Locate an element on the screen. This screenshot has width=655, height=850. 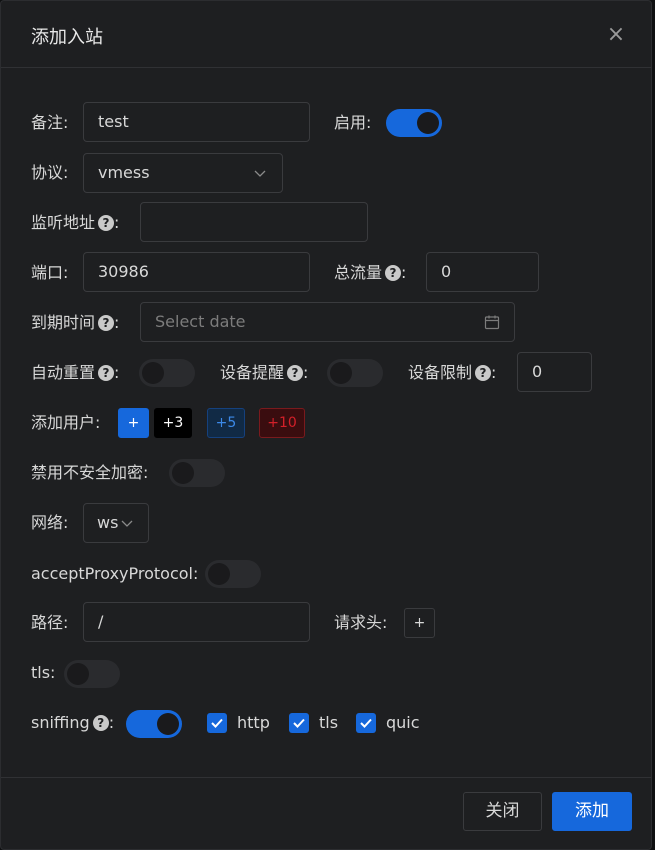
accept-proxy-label: acceptProxyProtocol: is located at coordinates (115, 573).